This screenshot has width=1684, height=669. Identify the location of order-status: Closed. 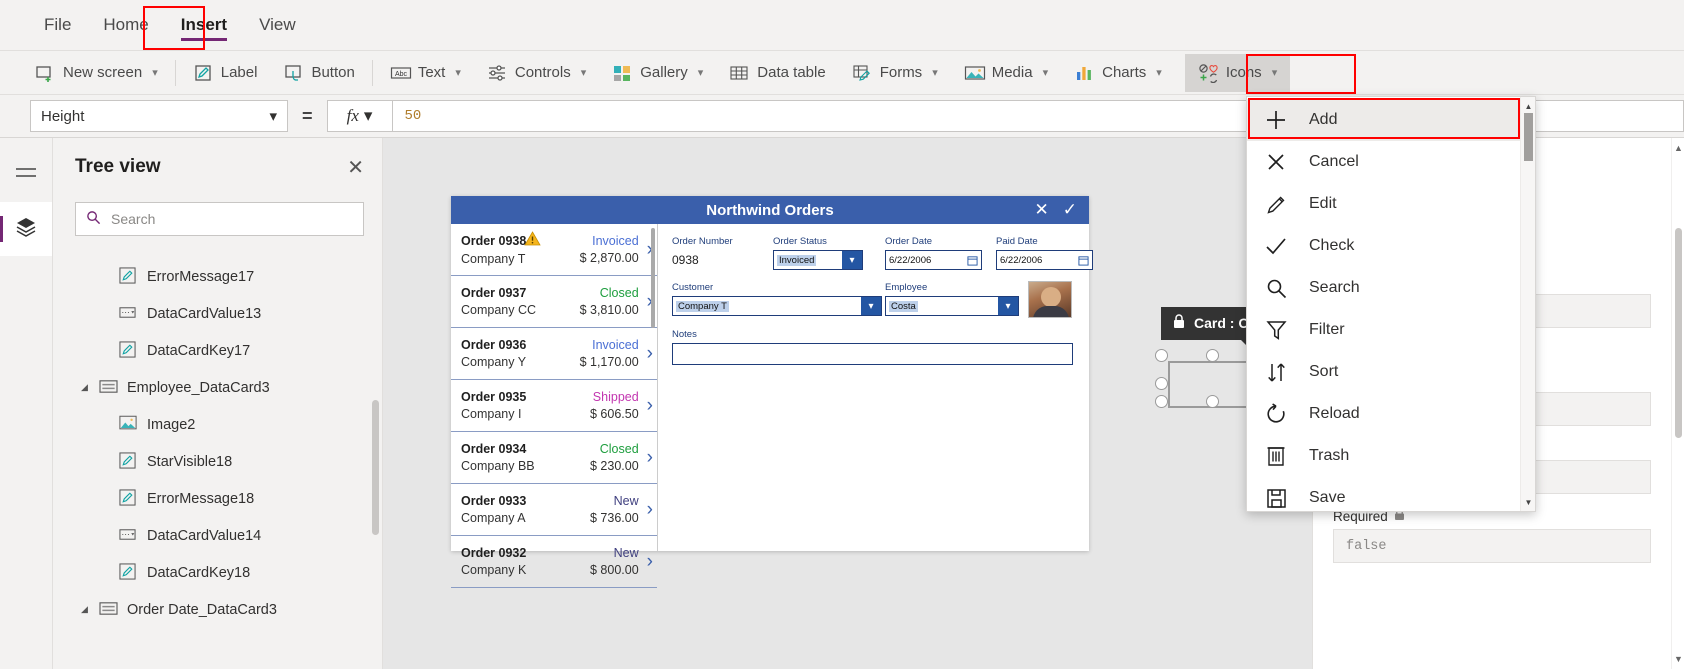
(619, 448).